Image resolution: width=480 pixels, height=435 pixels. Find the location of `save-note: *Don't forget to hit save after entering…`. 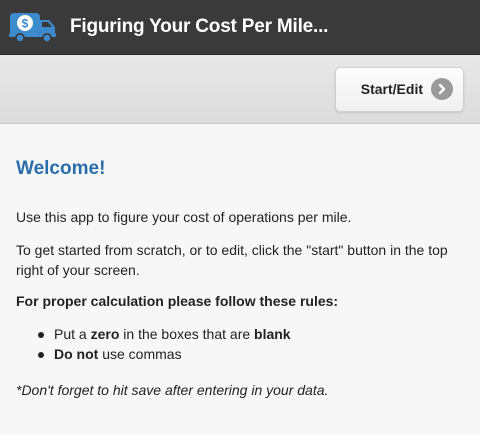

save-note: *Don't forget to hit save after entering… is located at coordinates (172, 390).